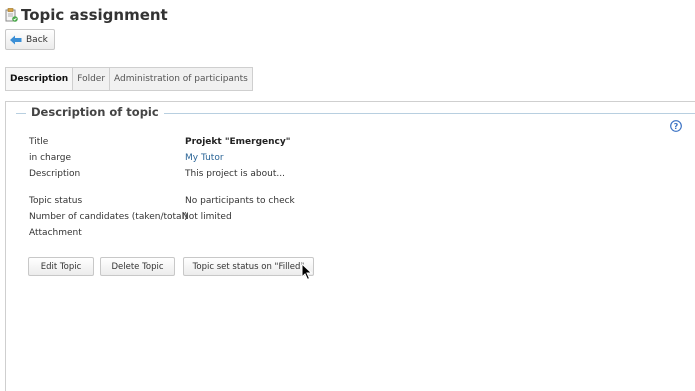 This screenshot has height=391, width=695. I want to click on page-title: Topic assignment, so click(86, 15).